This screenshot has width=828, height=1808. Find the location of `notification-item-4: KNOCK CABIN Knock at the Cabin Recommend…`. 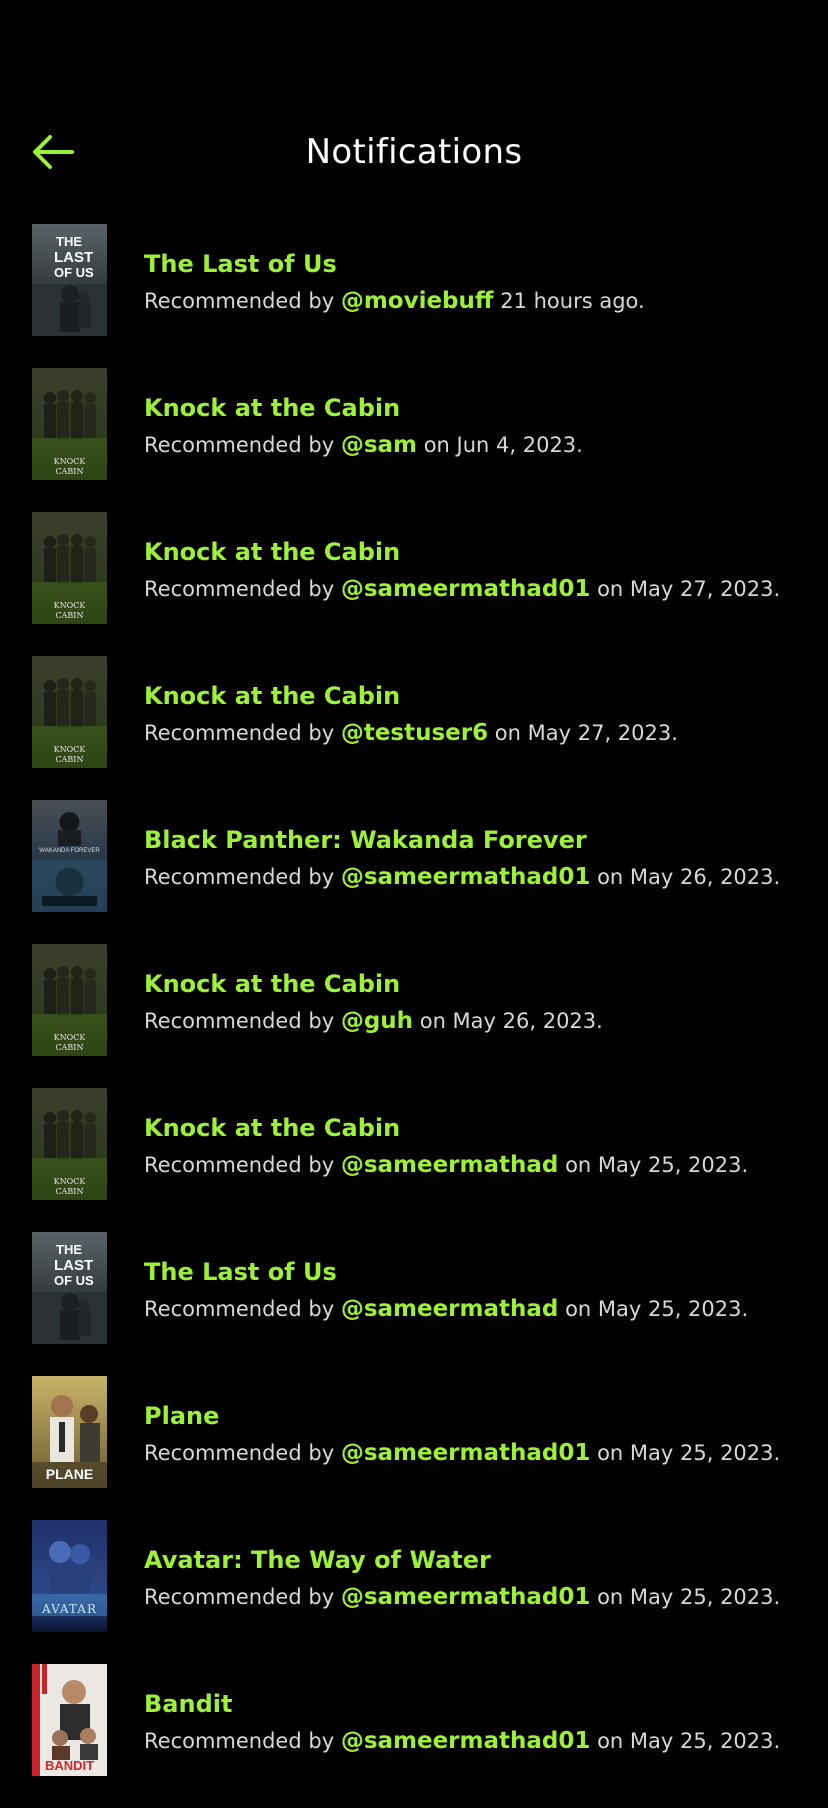

notification-item-4: KNOCK CABIN Knock at the Cabin Recommend… is located at coordinates (414, 728).